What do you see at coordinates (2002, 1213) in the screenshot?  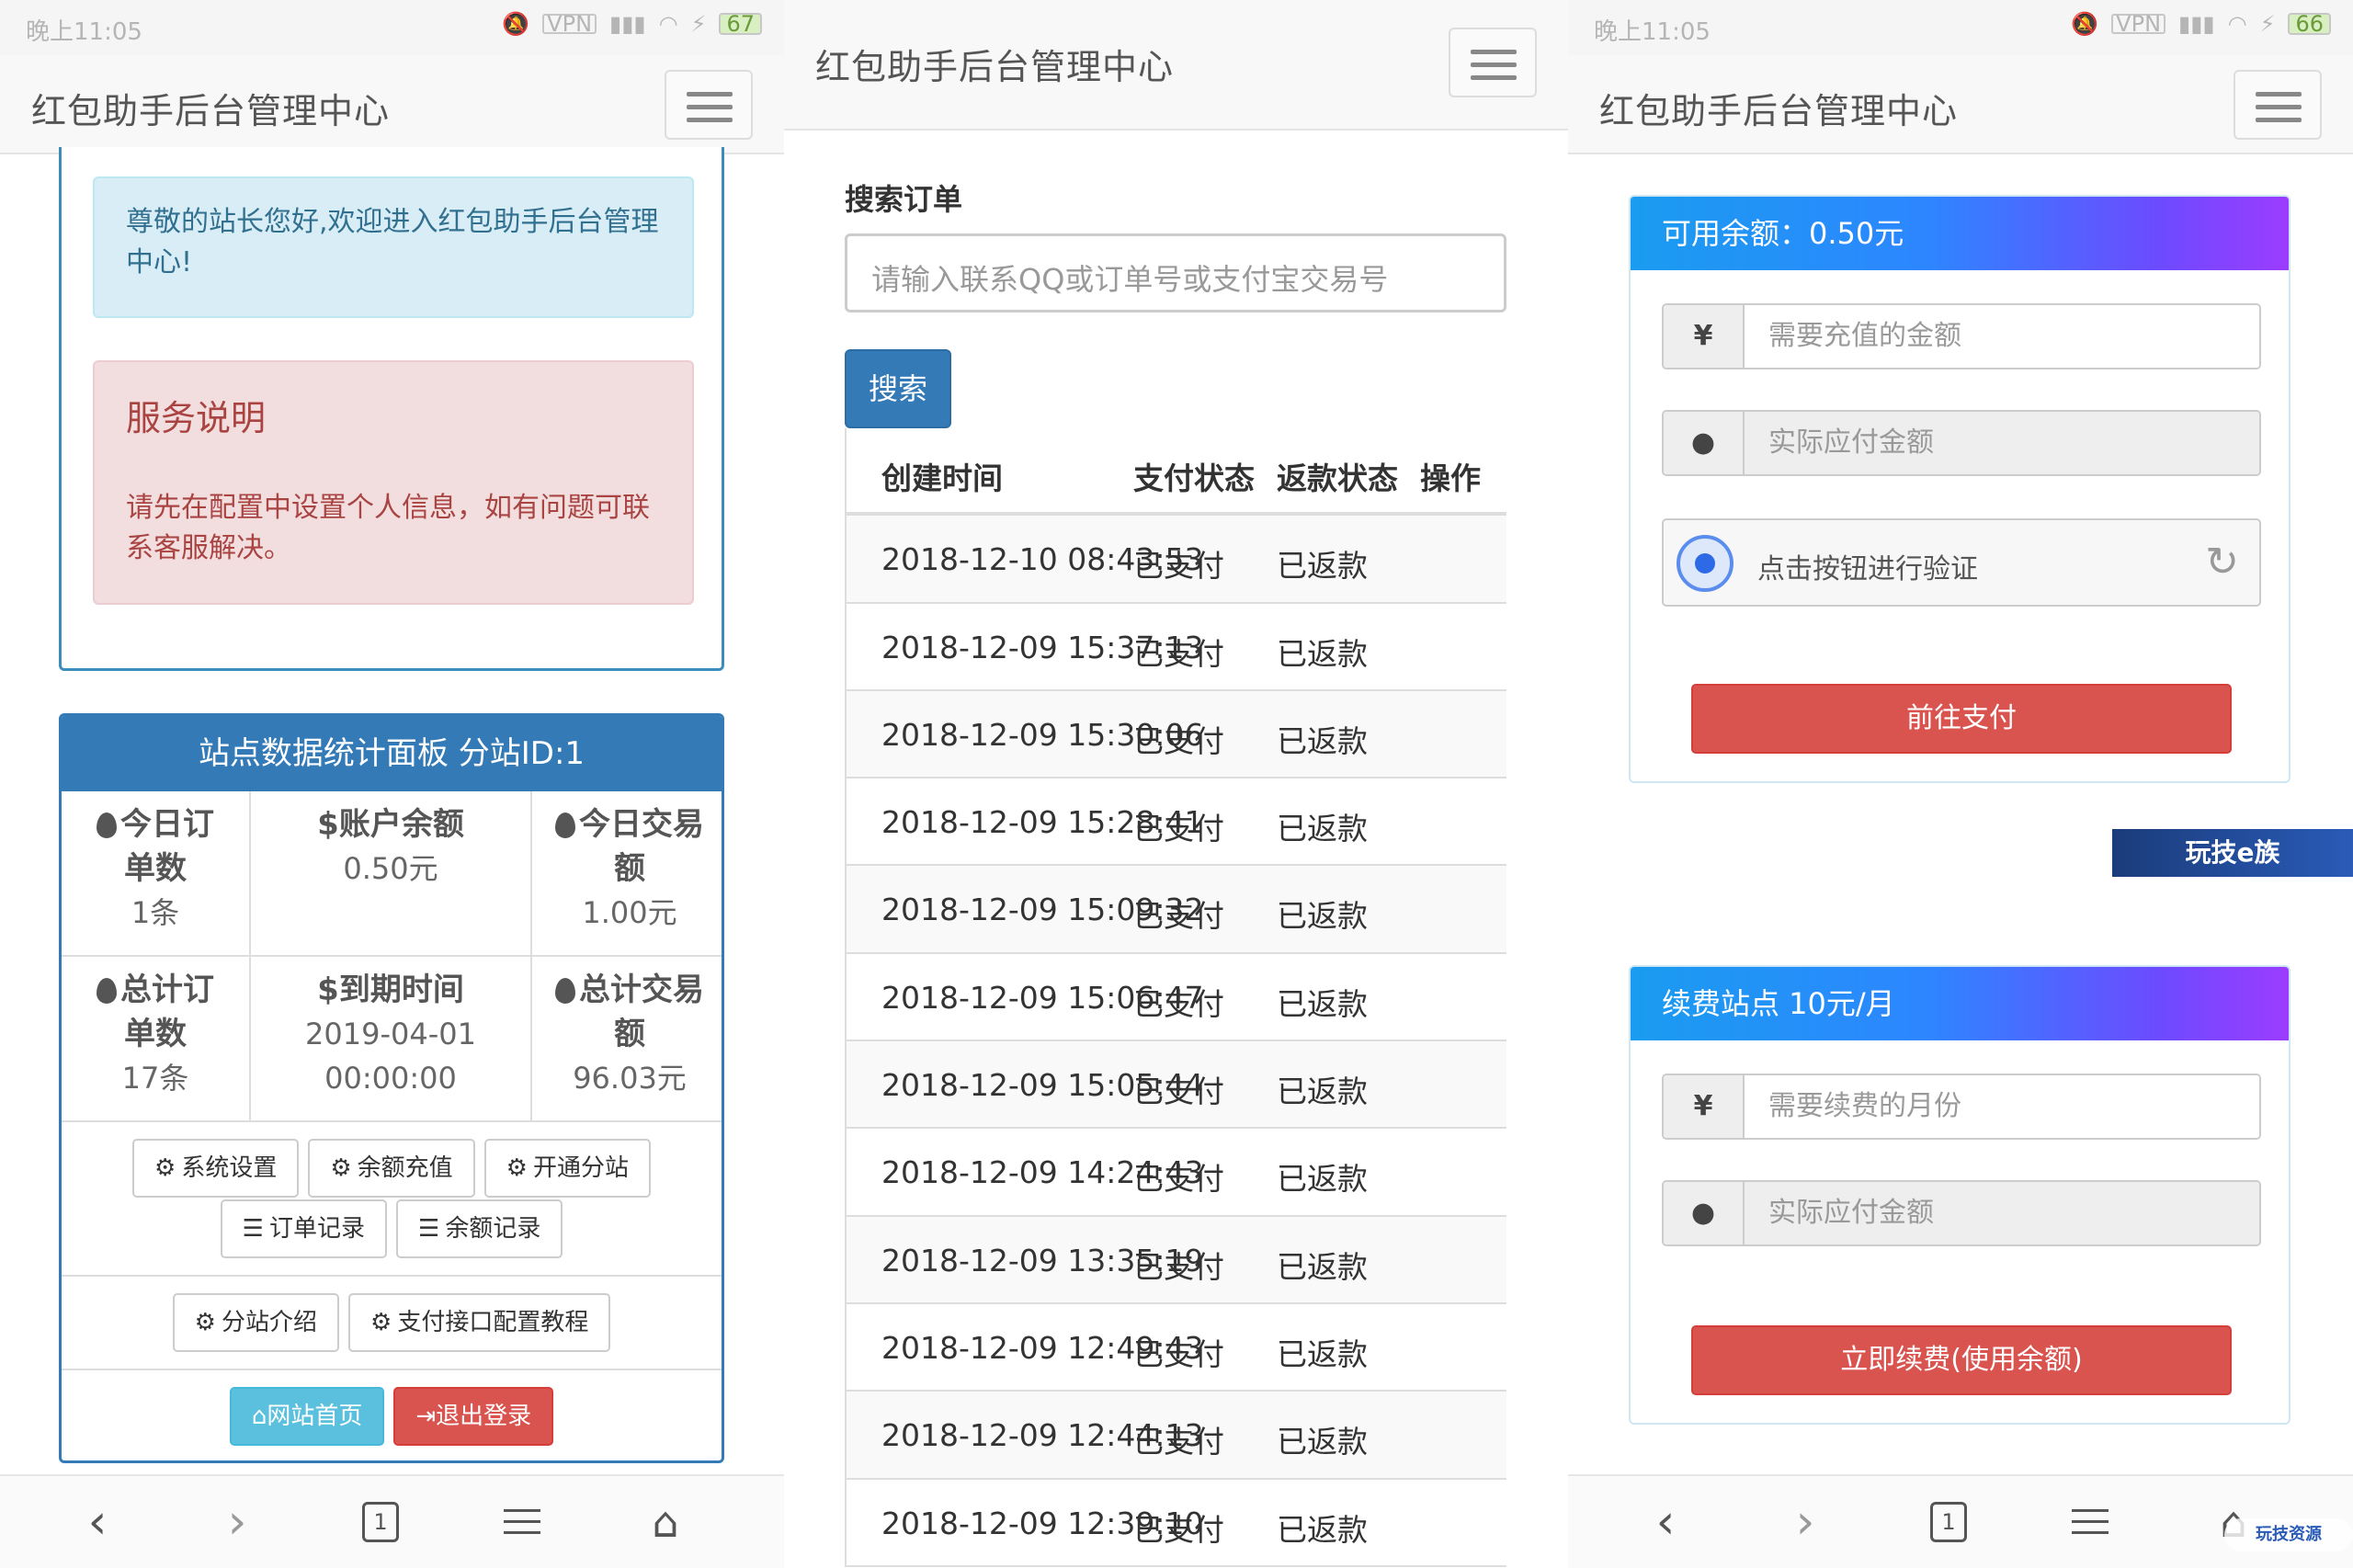 I see `renew-pay-field: 实际应付金额` at bounding box center [2002, 1213].